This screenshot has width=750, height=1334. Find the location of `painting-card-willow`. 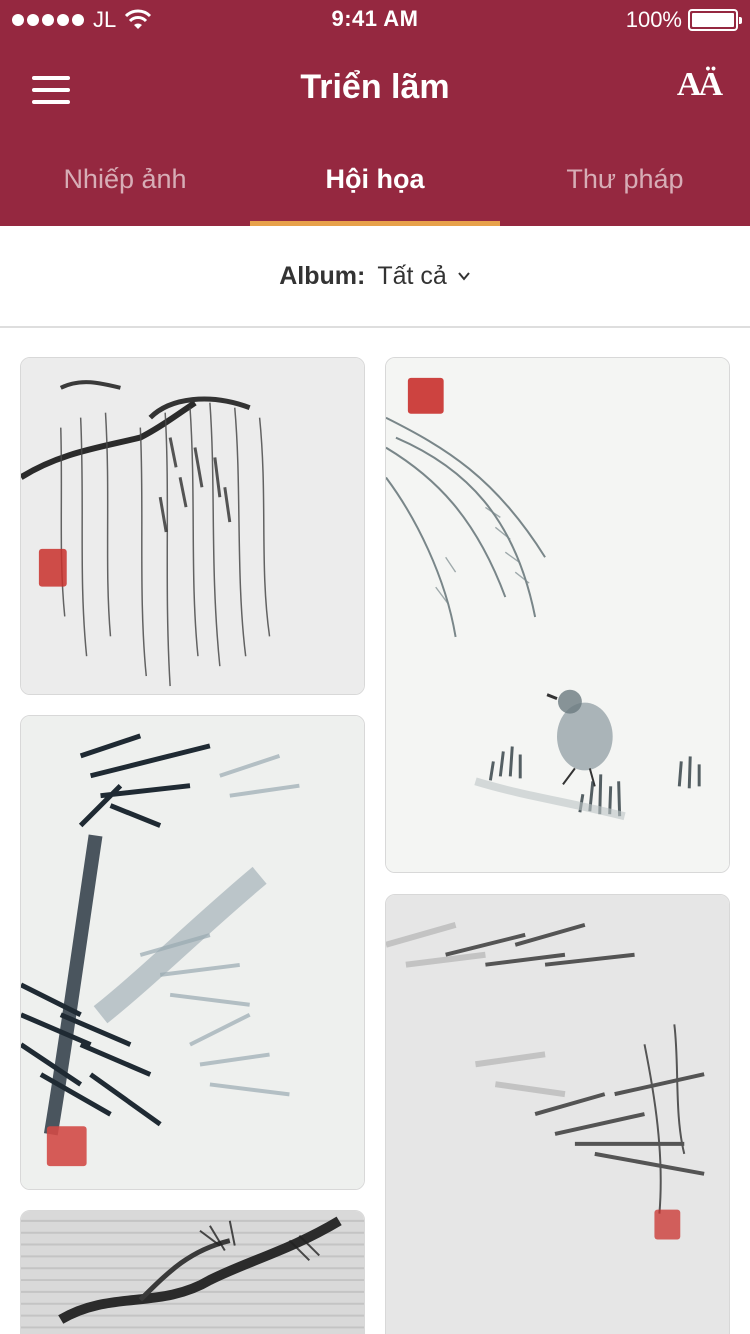

painting-card-willow is located at coordinates (192, 526).